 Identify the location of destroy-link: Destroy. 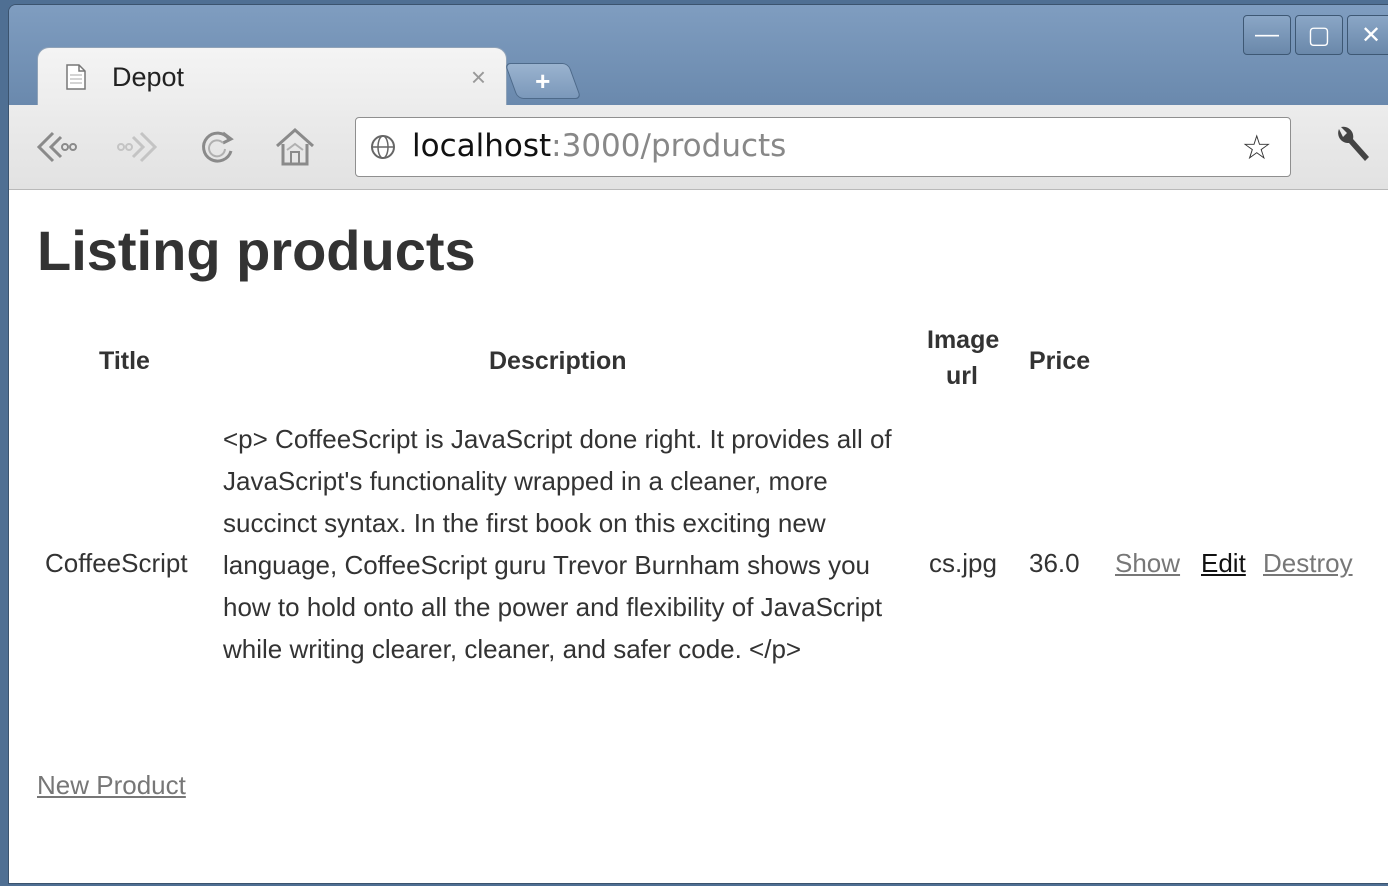
(1308, 563).